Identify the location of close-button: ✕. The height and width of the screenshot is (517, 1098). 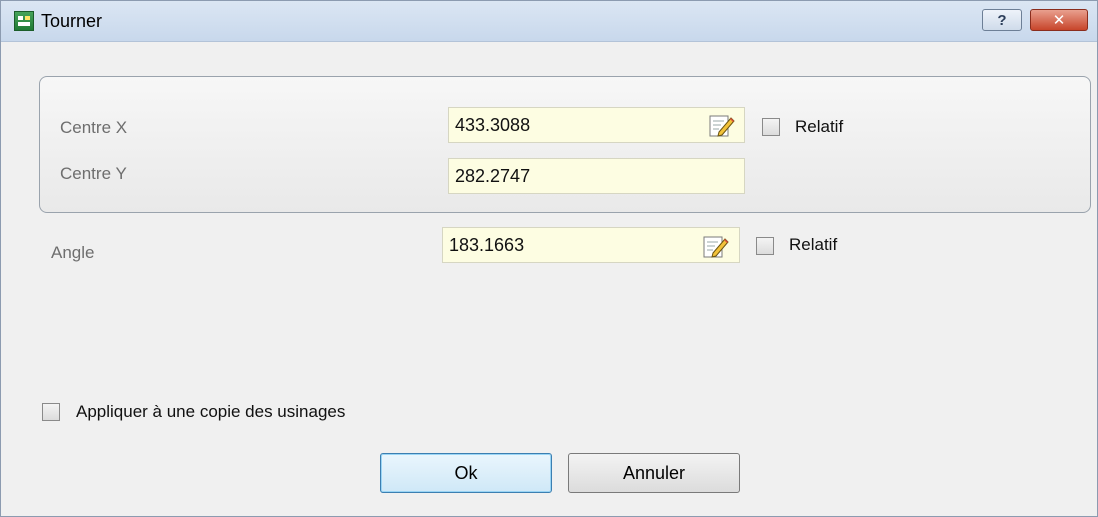
(1059, 20).